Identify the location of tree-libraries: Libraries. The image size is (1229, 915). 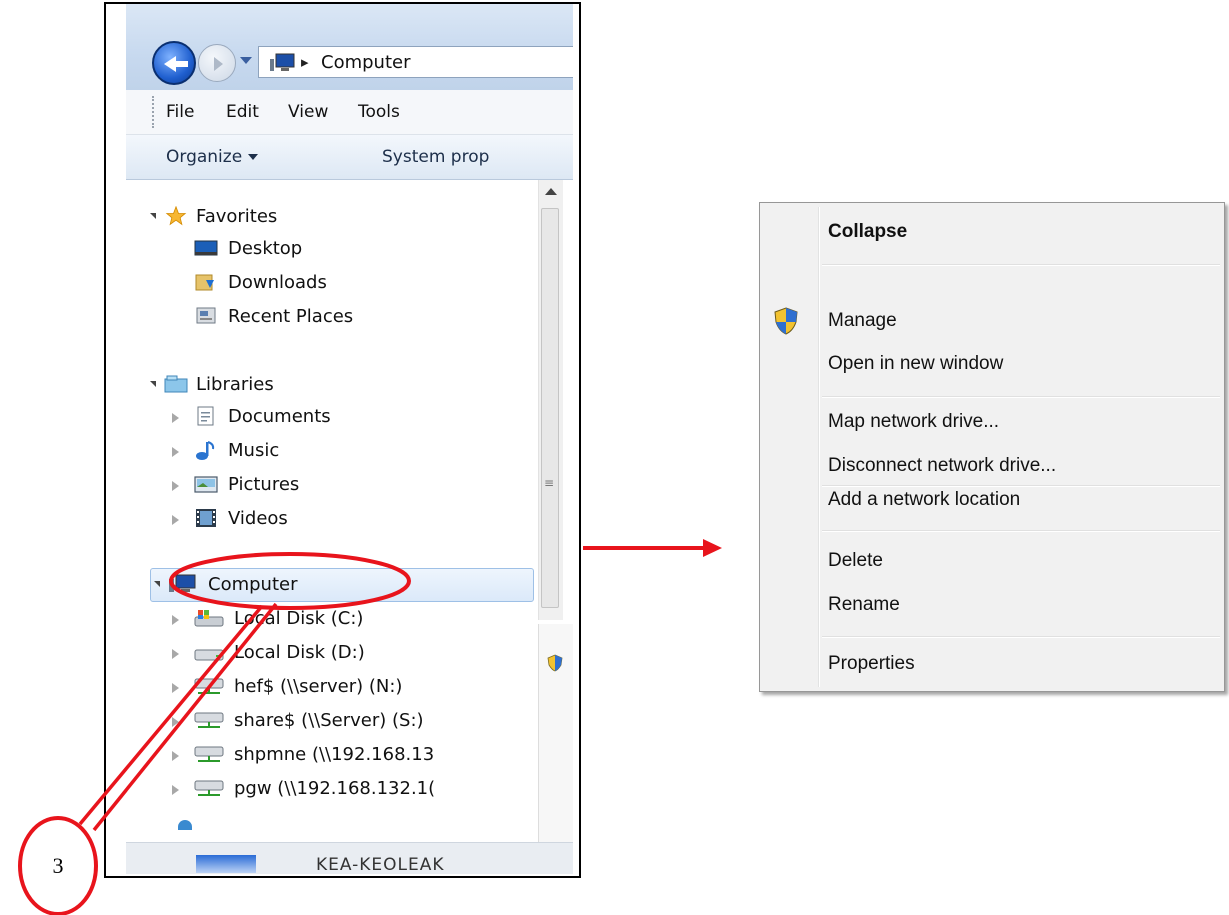
(300, 386).